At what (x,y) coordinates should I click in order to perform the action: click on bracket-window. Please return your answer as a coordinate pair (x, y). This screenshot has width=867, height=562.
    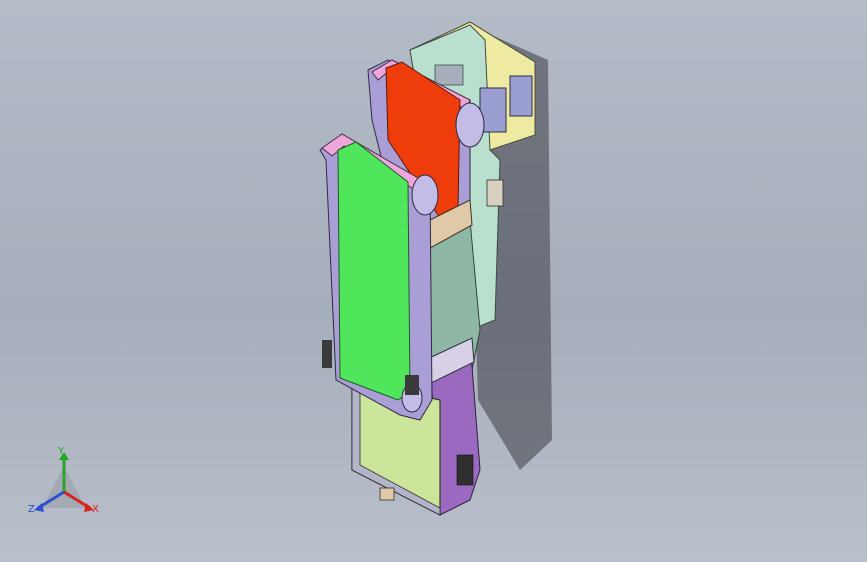
    Looking at the image, I should click on (449, 75).